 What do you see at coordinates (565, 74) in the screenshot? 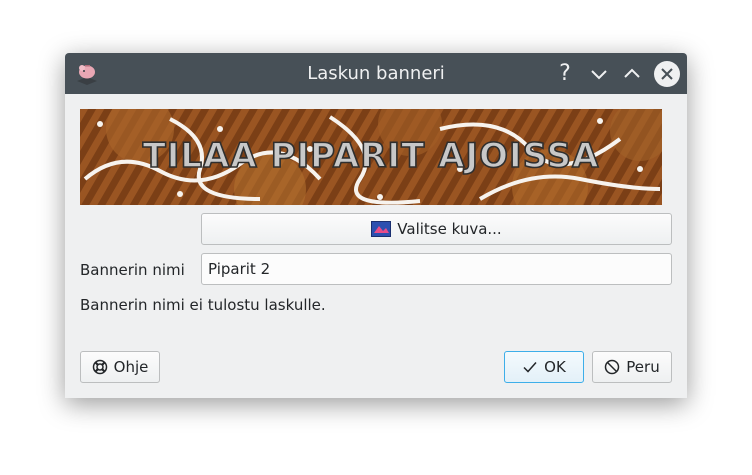
I see `help-icon: ?` at bounding box center [565, 74].